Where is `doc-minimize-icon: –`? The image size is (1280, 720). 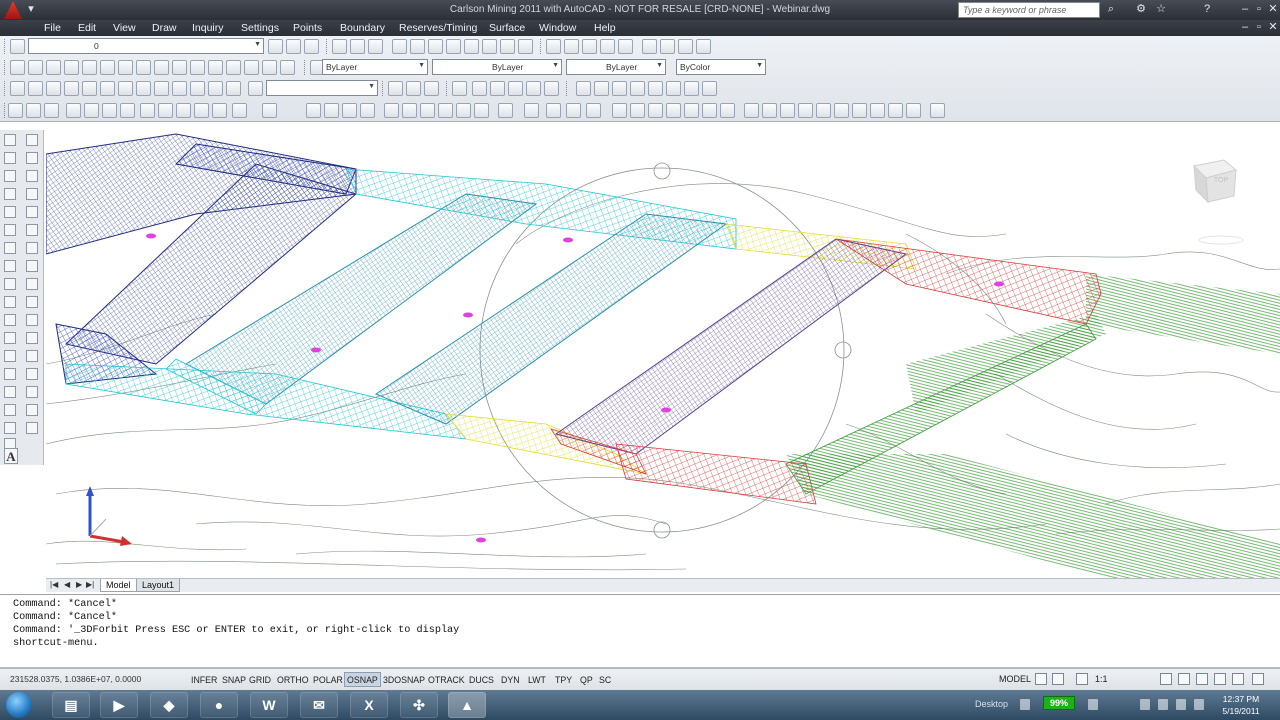
doc-minimize-icon: – is located at coordinates (1245, 27).